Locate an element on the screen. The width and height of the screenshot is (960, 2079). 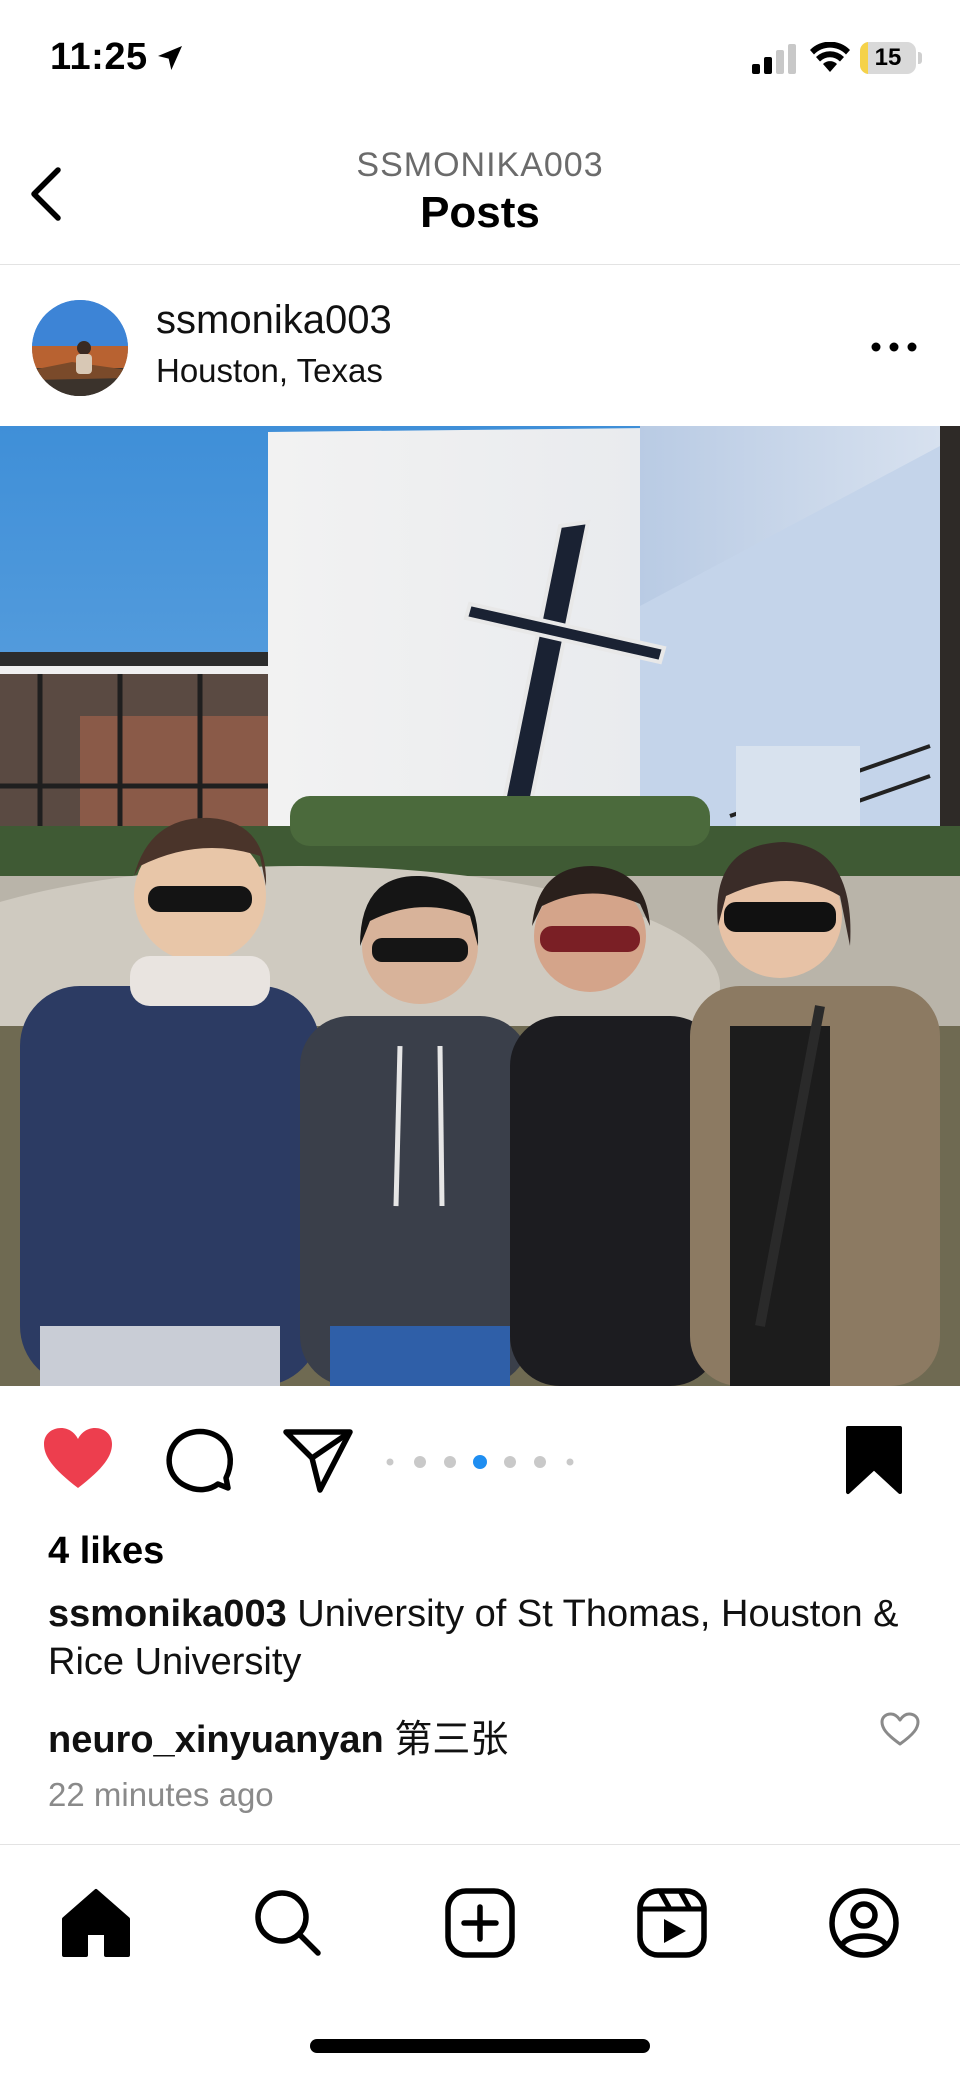
profile-icon is located at coordinates (864, 1923).